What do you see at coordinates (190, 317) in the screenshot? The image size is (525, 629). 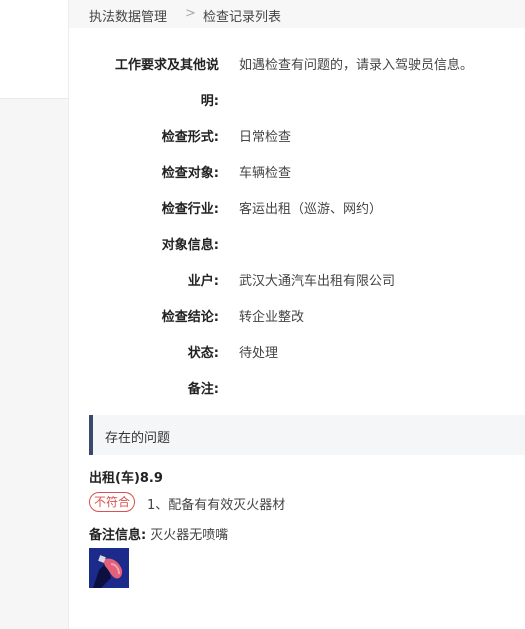 I see `field-label: 检查结论:` at bounding box center [190, 317].